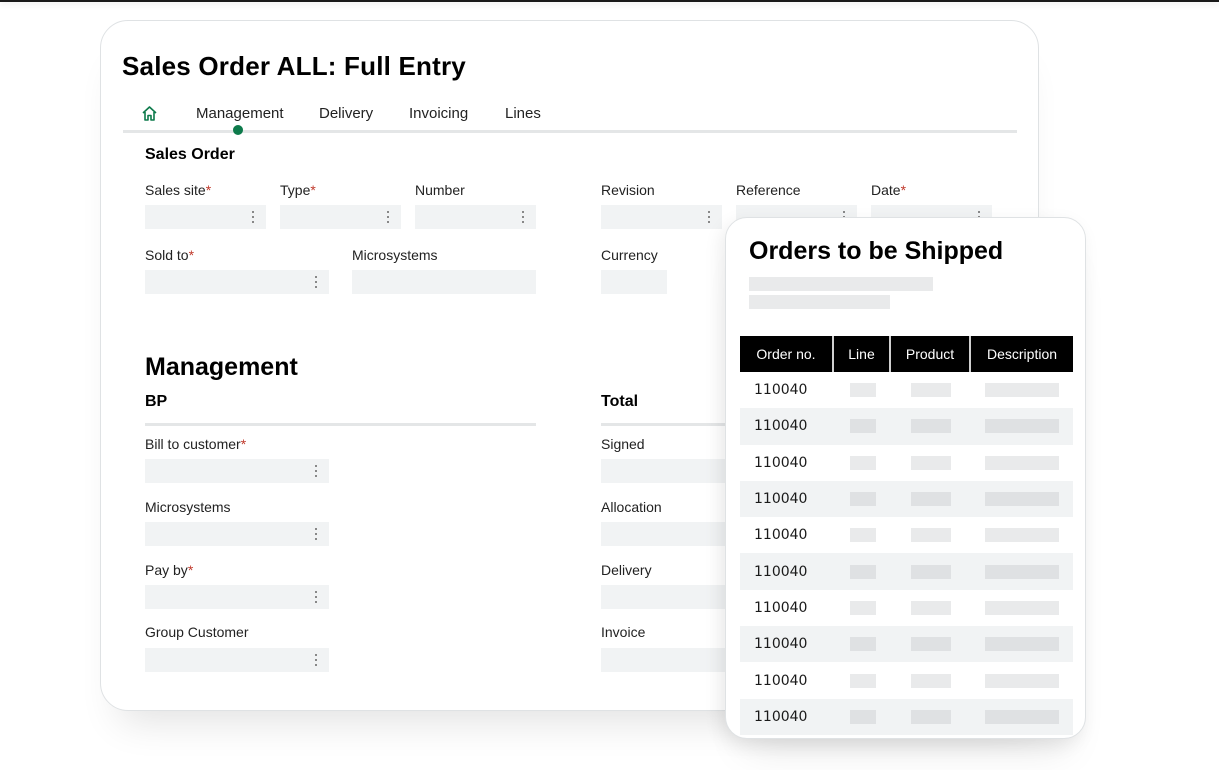 This screenshot has width=1219, height=770. Describe the element at coordinates (188, 507) in the screenshot. I see `bp-microsystems-label: Microsystems` at that location.